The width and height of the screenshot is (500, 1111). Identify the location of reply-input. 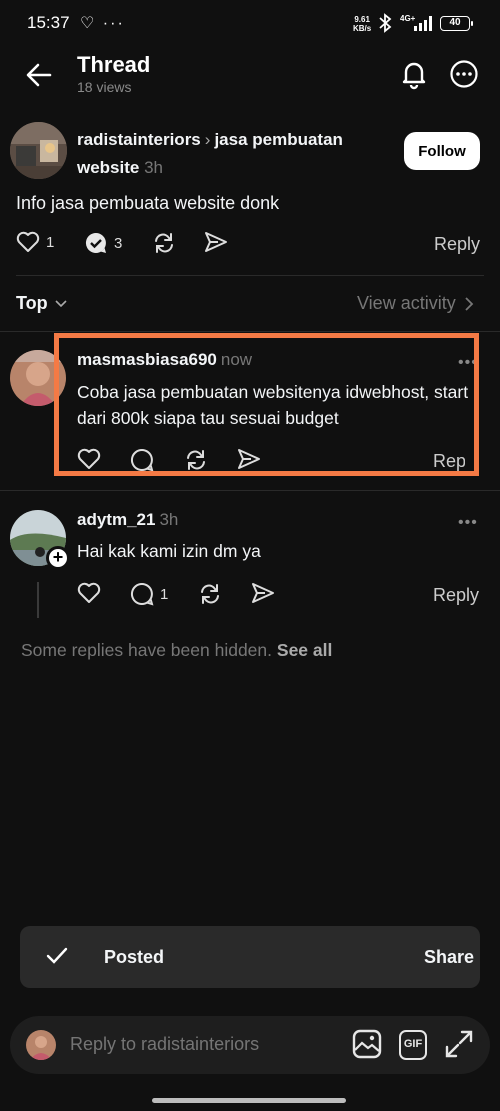
(200, 1044).